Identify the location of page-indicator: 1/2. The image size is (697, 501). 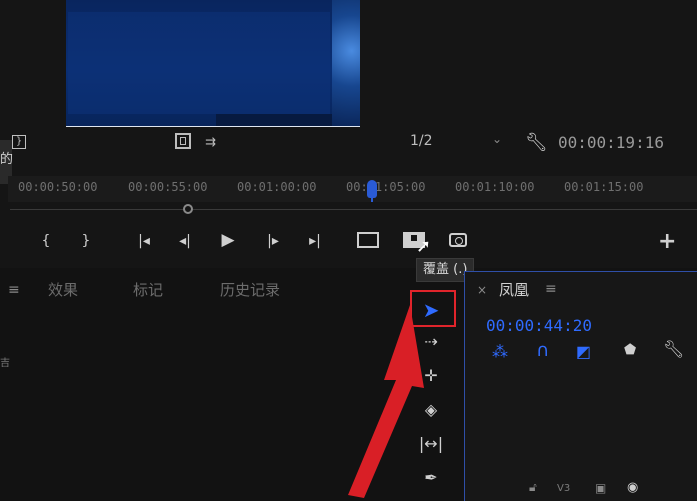
(421, 141).